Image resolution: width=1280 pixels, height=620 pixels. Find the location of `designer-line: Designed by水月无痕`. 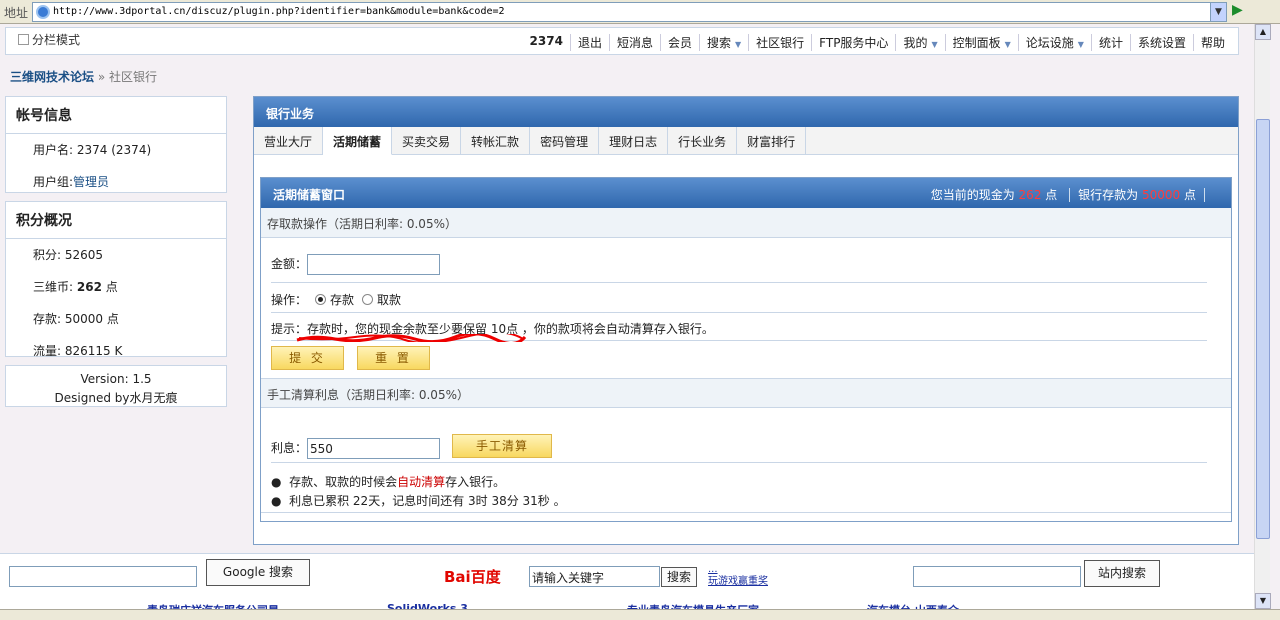

designer-line: Designed by水月无痕 is located at coordinates (116, 398).